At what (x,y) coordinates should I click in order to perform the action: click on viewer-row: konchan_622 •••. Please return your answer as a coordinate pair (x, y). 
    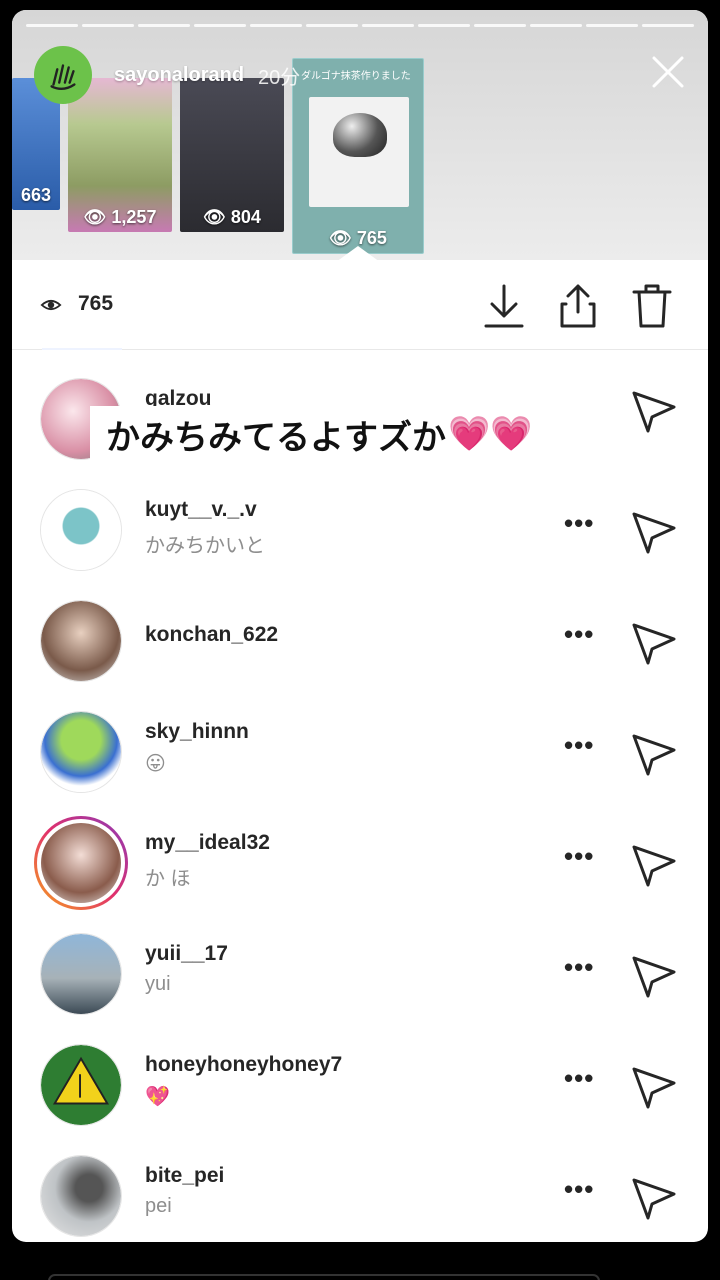
    Looking at the image, I should click on (360, 640).